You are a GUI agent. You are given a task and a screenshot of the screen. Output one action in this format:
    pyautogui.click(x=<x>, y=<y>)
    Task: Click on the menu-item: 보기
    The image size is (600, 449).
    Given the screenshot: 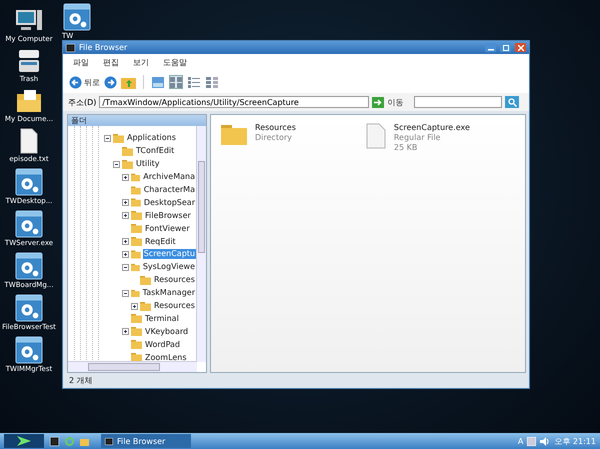 What is the action you would take?
    pyautogui.click(x=141, y=62)
    